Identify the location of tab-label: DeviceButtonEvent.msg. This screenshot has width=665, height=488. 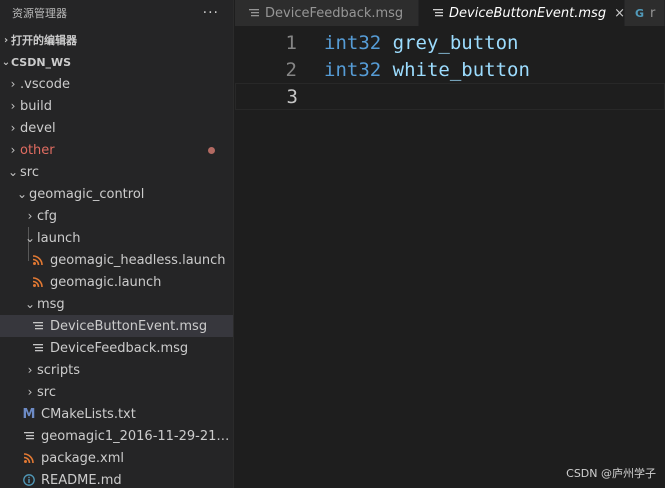
(528, 13).